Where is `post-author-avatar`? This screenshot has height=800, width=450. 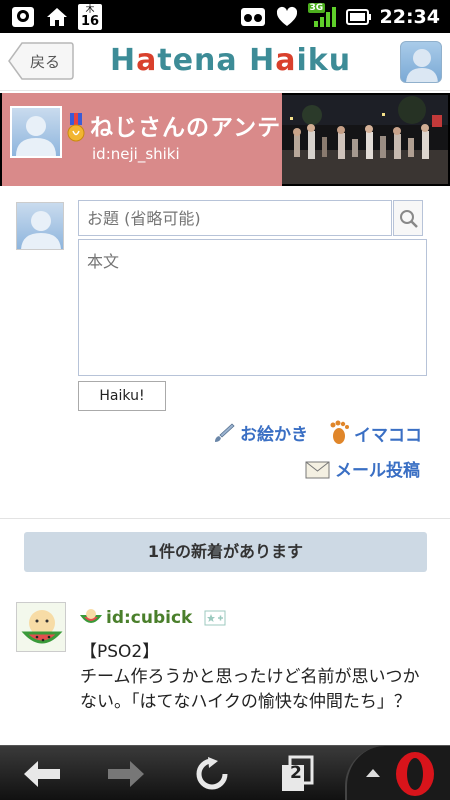
post-author-avatar is located at coordinates (41, 627).